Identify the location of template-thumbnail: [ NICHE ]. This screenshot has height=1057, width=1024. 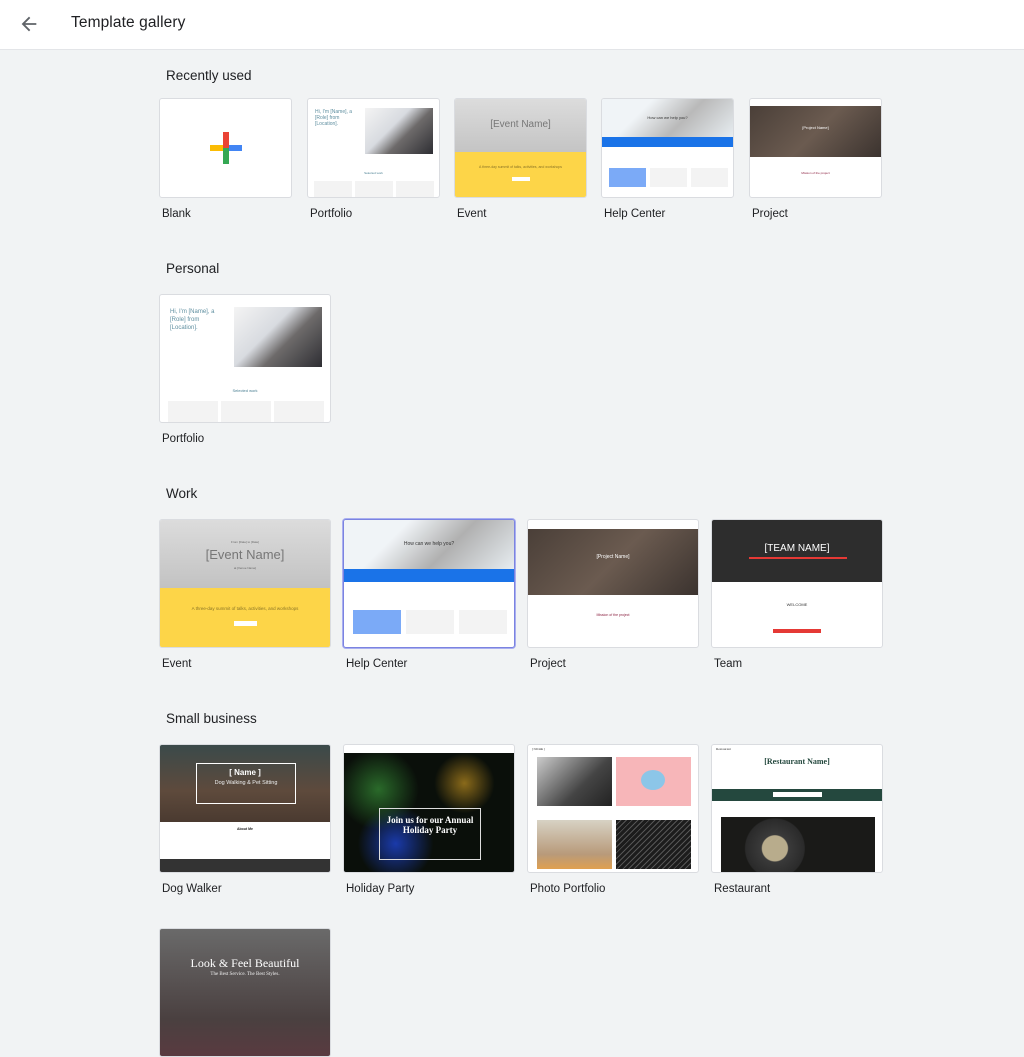
(613, 808).